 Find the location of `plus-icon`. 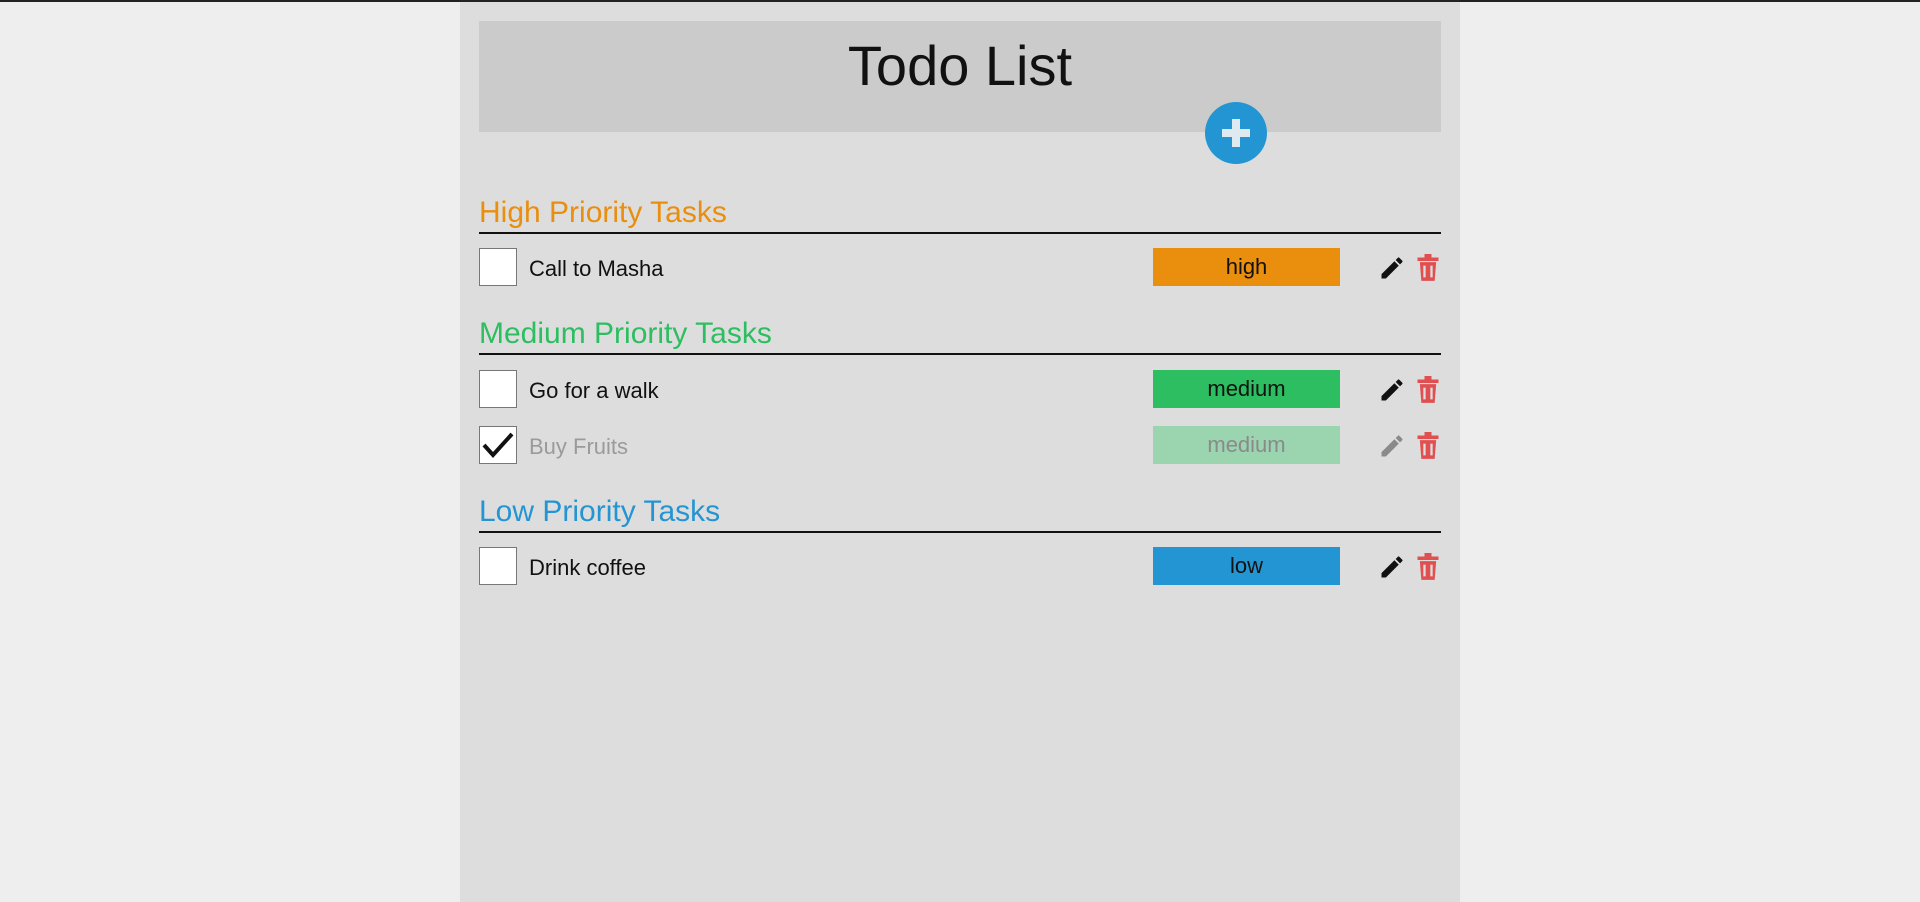

plus-icon is located at coordinates (1236, 133).